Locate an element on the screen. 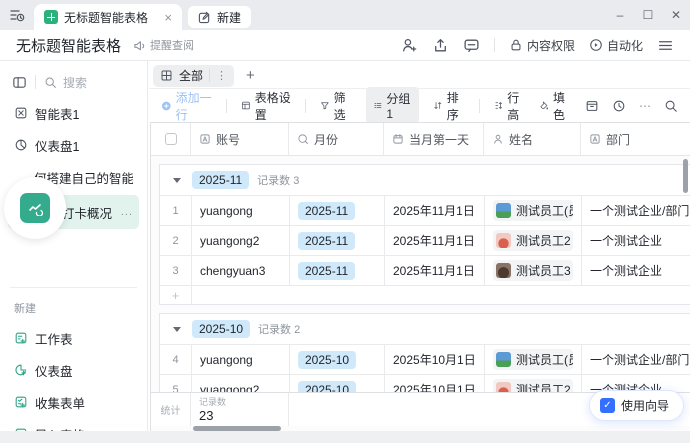  view-kebab-icon: ⋮ is located at coordinates (218, 75).